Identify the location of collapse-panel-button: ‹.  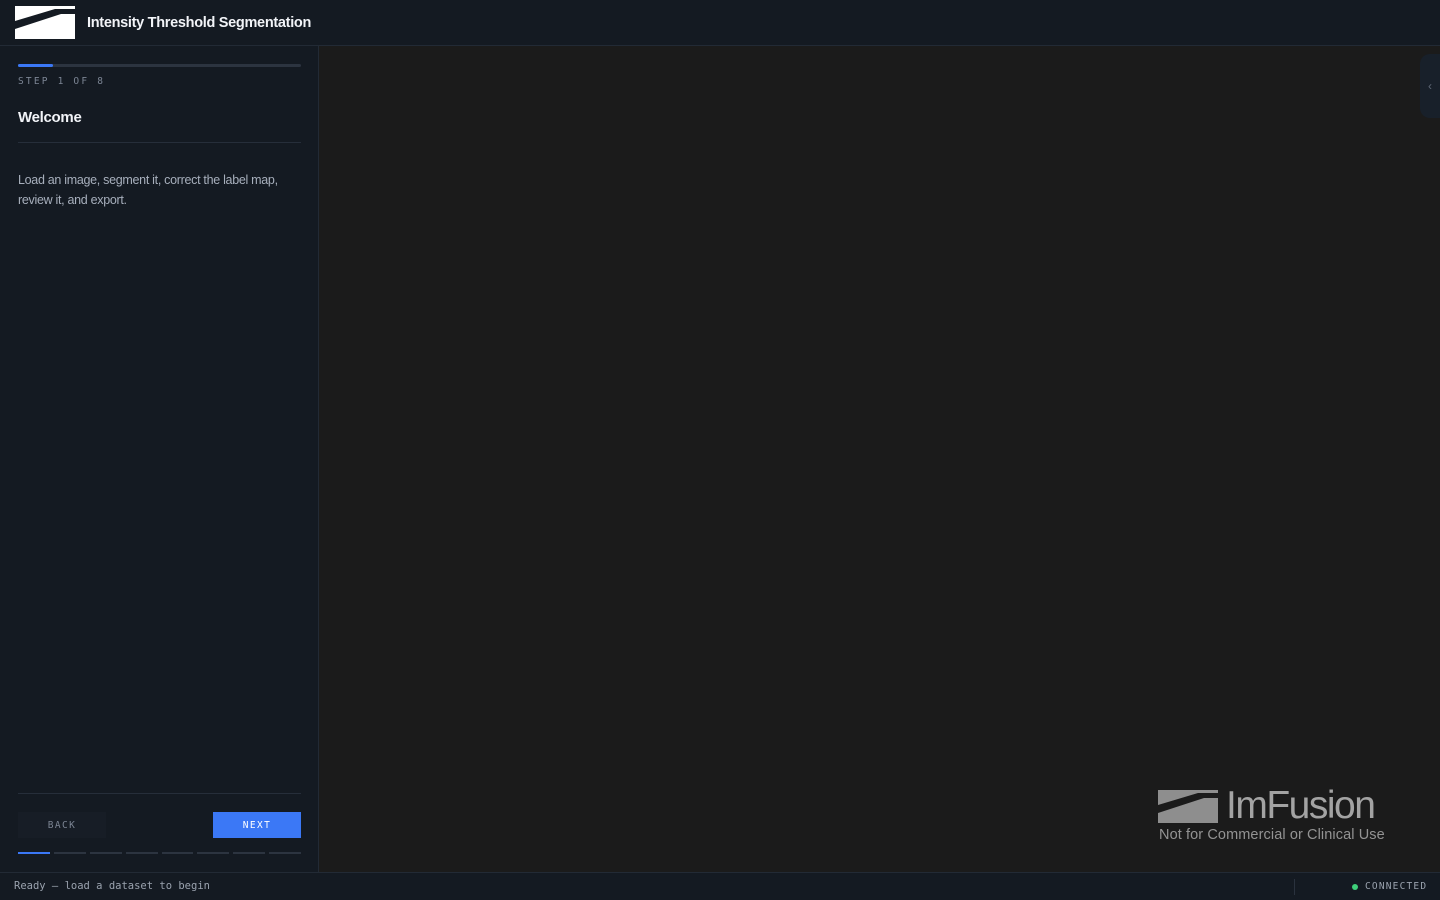
(1430, 86).